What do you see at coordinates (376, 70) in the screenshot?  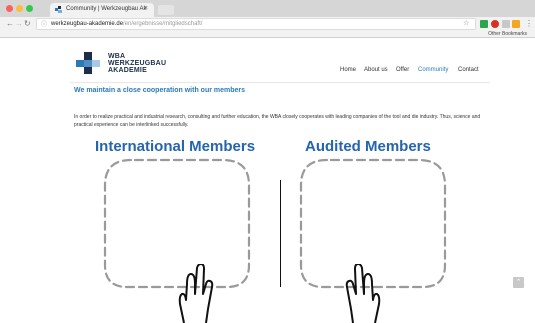 I see `nav-about-us: About us` at bounding box center [376, 70].